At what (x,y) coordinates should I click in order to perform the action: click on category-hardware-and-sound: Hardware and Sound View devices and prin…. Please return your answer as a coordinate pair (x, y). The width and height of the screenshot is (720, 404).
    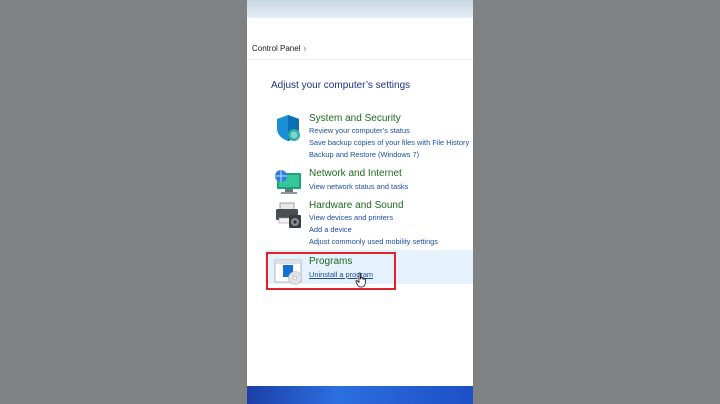
    Looking at the image, I should click on (372, 223).